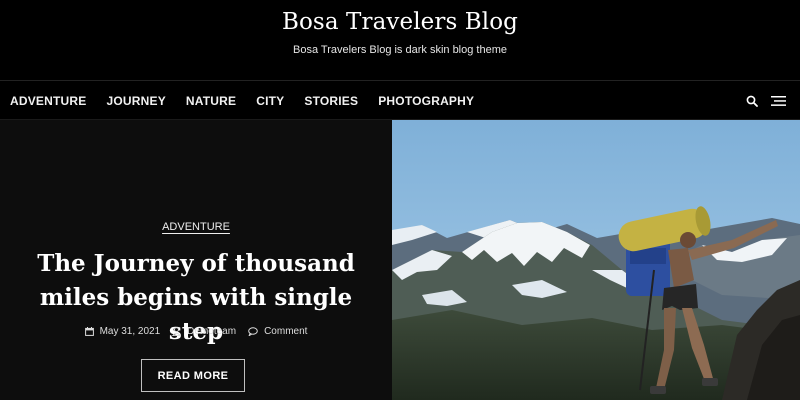 Image resolution: width=800 pixels, height=400 pixels. Describe the element at coordinates (331, 101) in the screenshot. I see `nav-item-stories: STORIES` at that location.